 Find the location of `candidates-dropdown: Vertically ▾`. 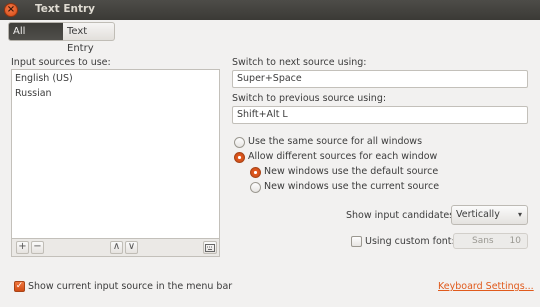

candidates-dropdown: Vertically ▾ is located at coordinates (489, 215).